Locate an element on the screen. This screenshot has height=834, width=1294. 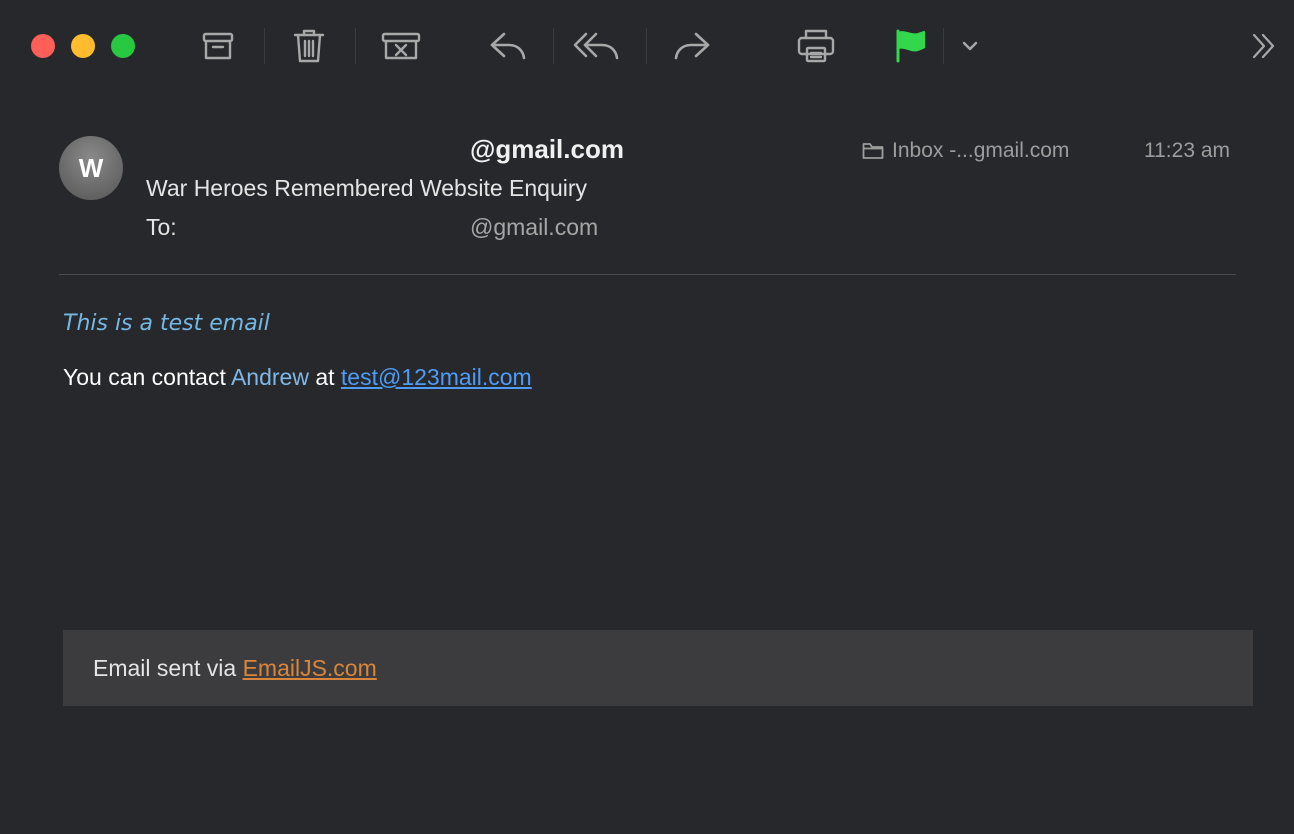
flag-menu-button is located at coordinates (970, 46).